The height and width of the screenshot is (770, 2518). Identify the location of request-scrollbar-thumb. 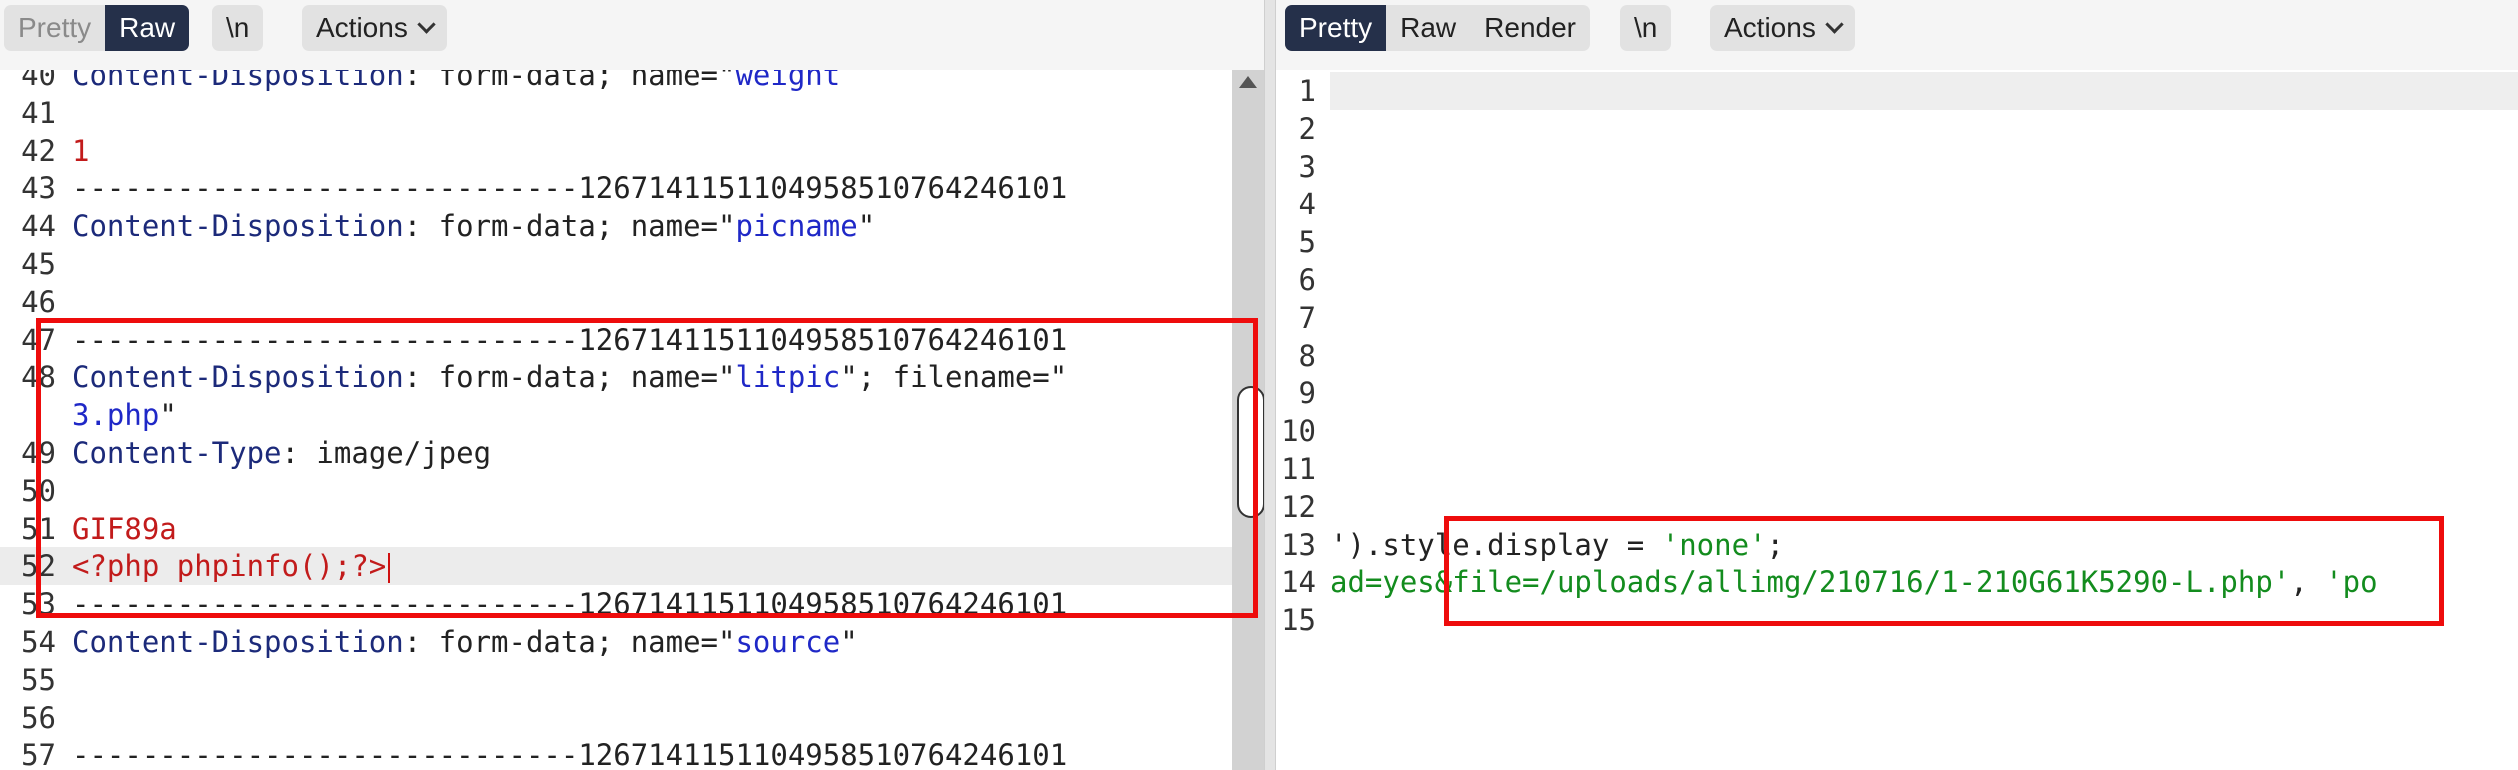
(1250, 452).